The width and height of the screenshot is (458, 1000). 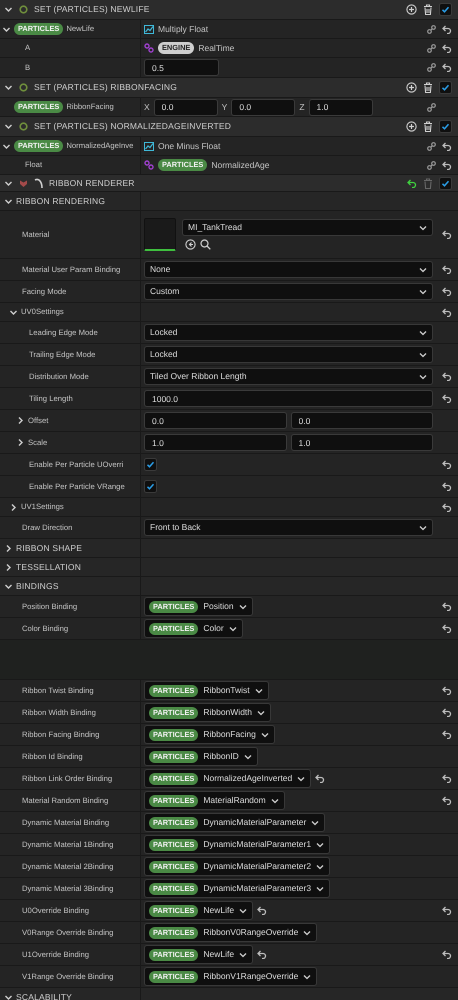 I want to click on dropdown: Front to Back, so click(x=288, y=527).